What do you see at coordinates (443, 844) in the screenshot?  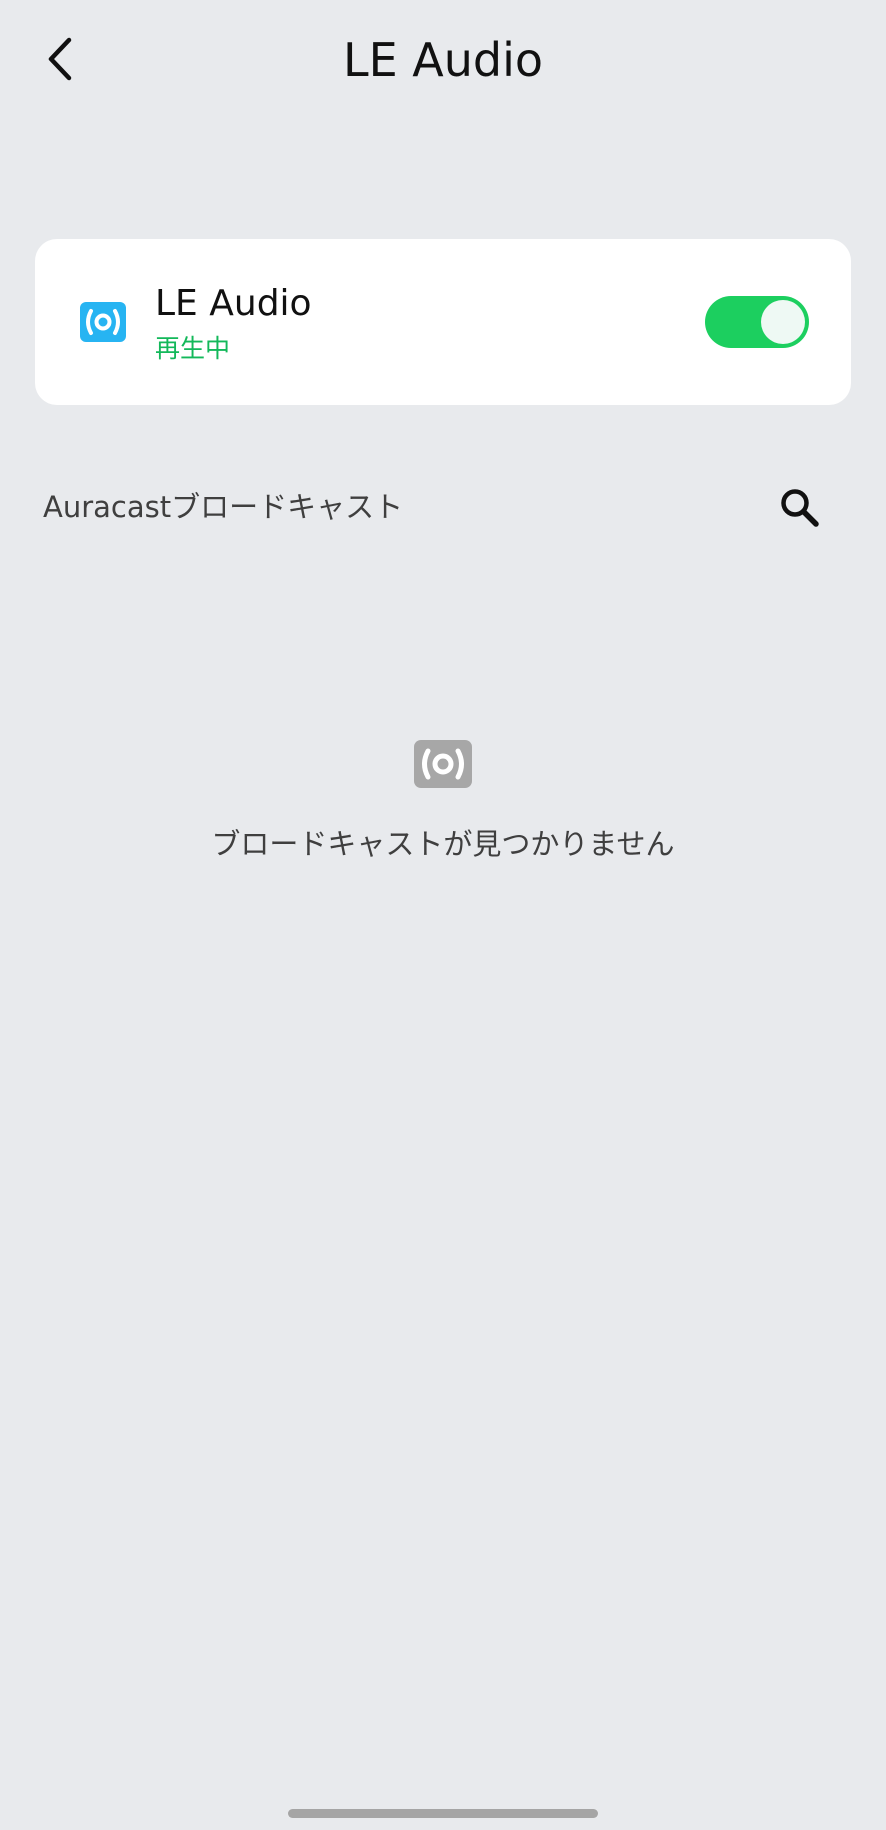 I see `empty-state-text: ブロードキャストが見つかりません` at bounding box center [443, 844].